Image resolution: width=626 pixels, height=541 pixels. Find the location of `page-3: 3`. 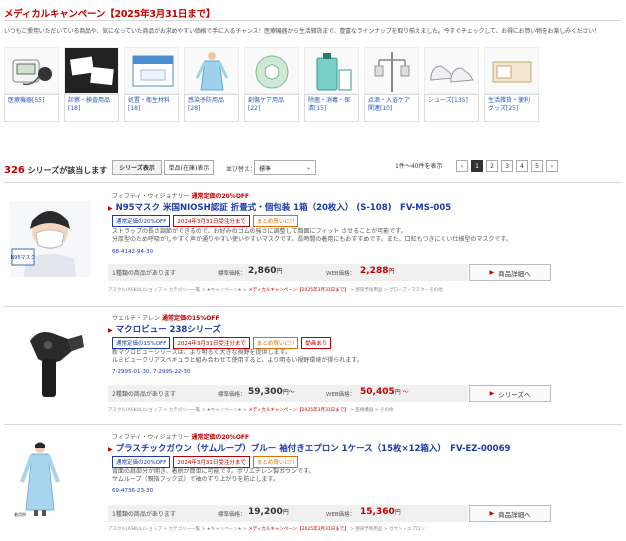

page-3: 3 is located at coordinates (507, 166).